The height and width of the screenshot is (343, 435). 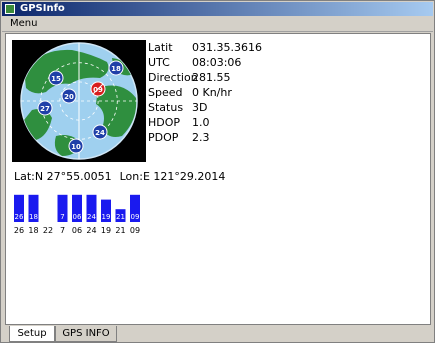 I want to click on signal-bar-label: 09, so click(x=135, y=230).